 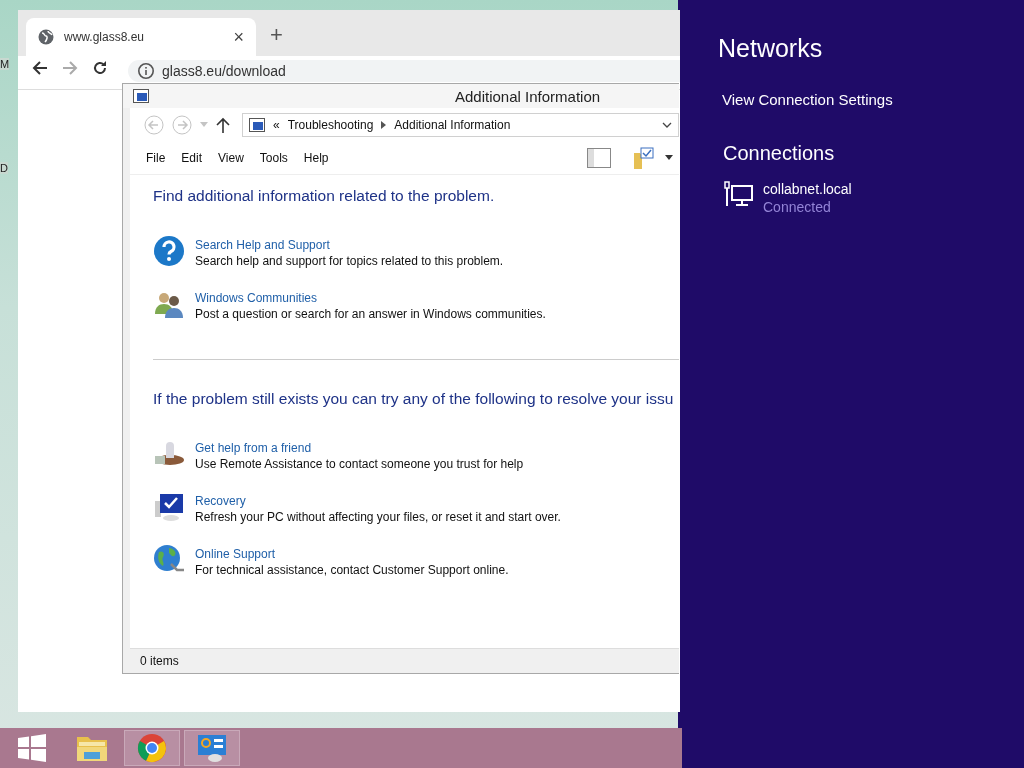 I want to click on menu-item: Tools, so click(x=273, y=158).